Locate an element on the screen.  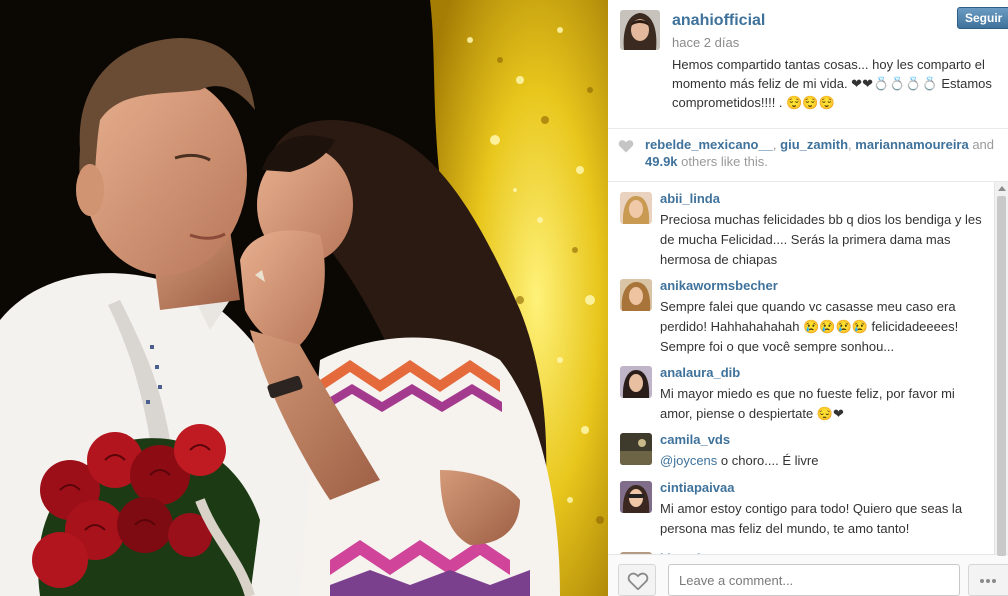
comment-username: anikawormsbecher is located at coordinates (719, 285).